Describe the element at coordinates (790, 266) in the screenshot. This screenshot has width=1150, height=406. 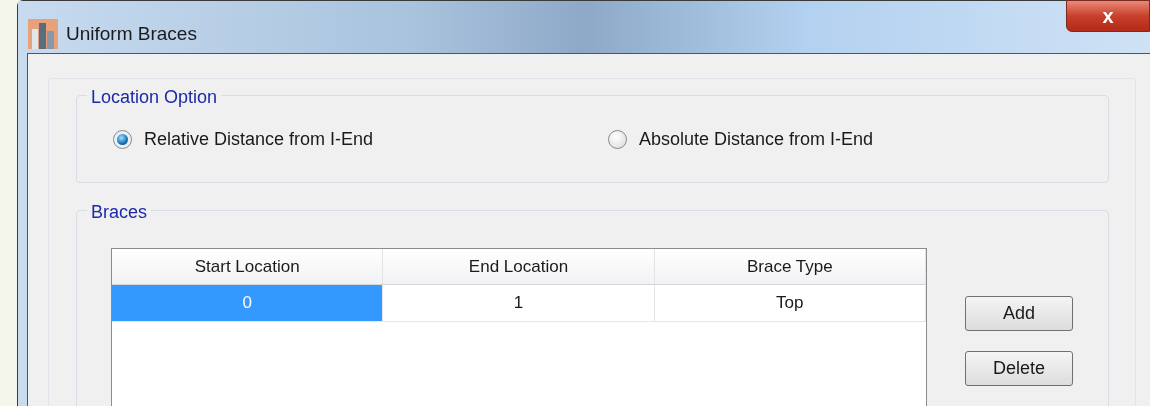
I see `column-header: Brace Type` at that location.